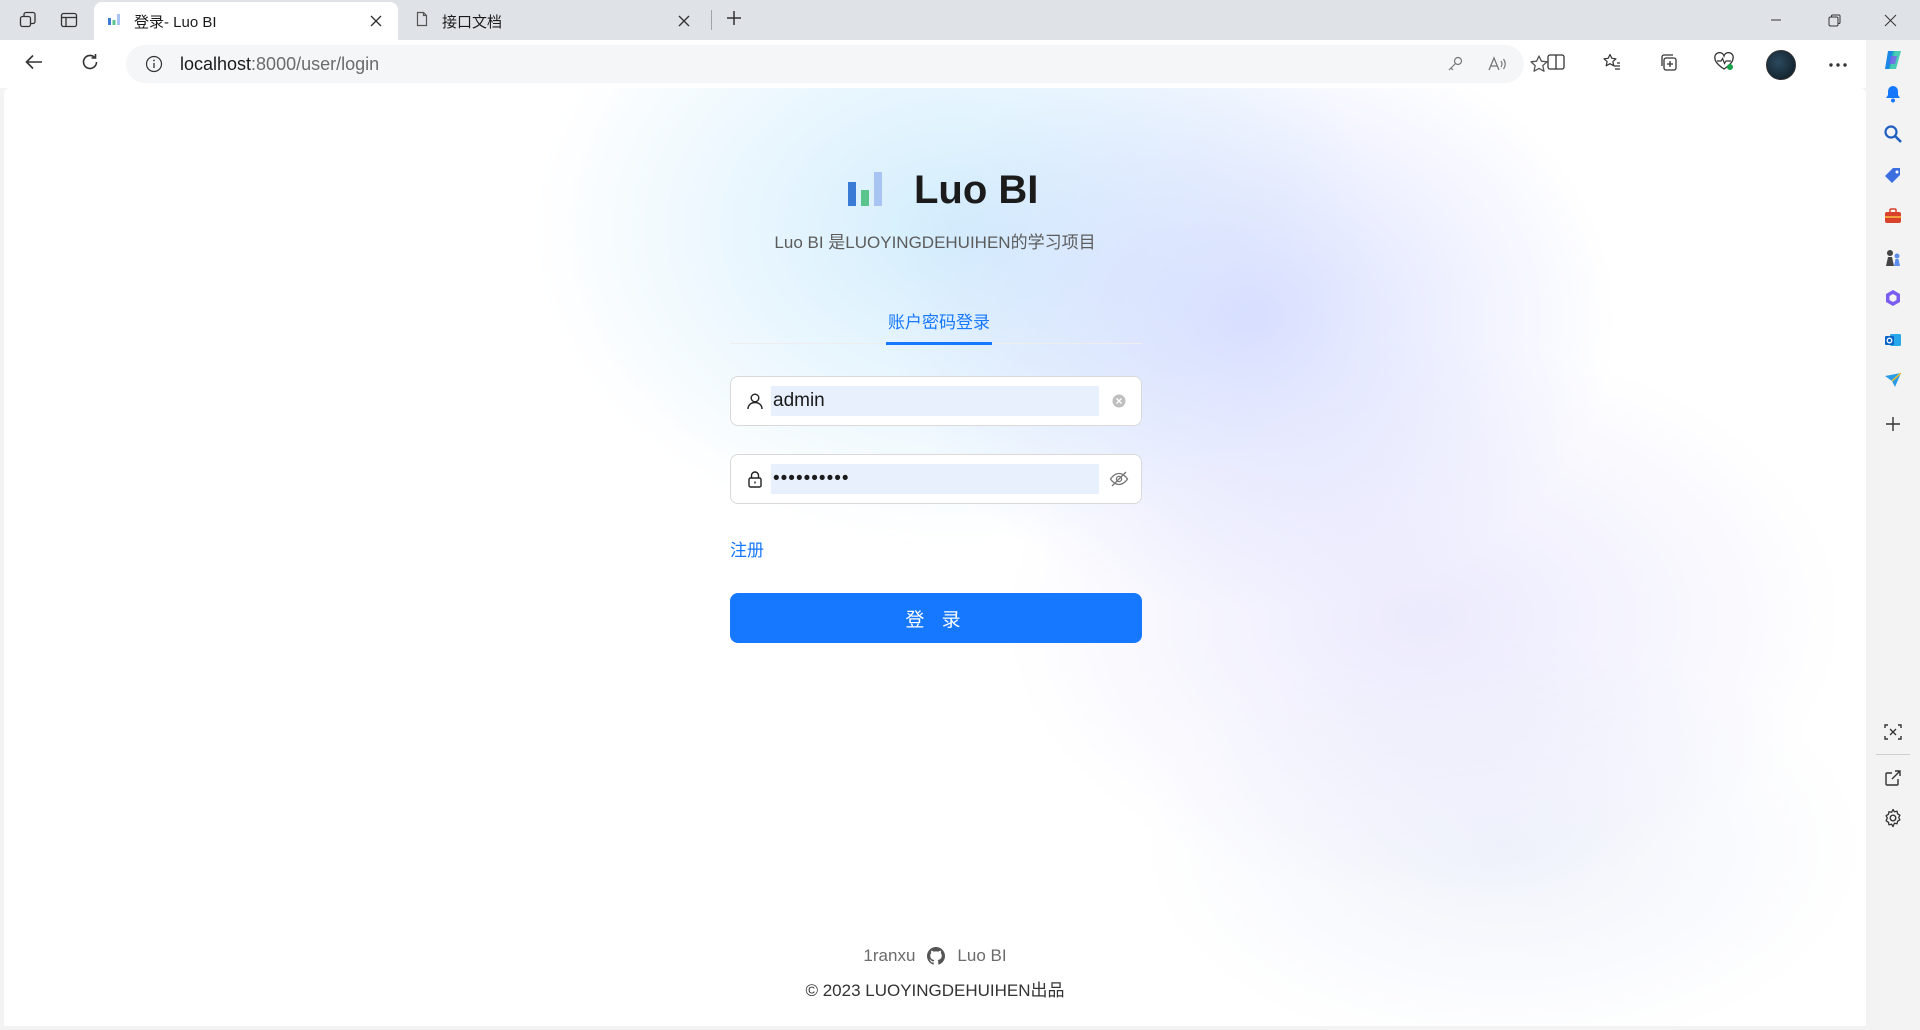  Describe the element at coordinates (981, 956) in the screenshot. I see `project-link: Luo BI` at that location.